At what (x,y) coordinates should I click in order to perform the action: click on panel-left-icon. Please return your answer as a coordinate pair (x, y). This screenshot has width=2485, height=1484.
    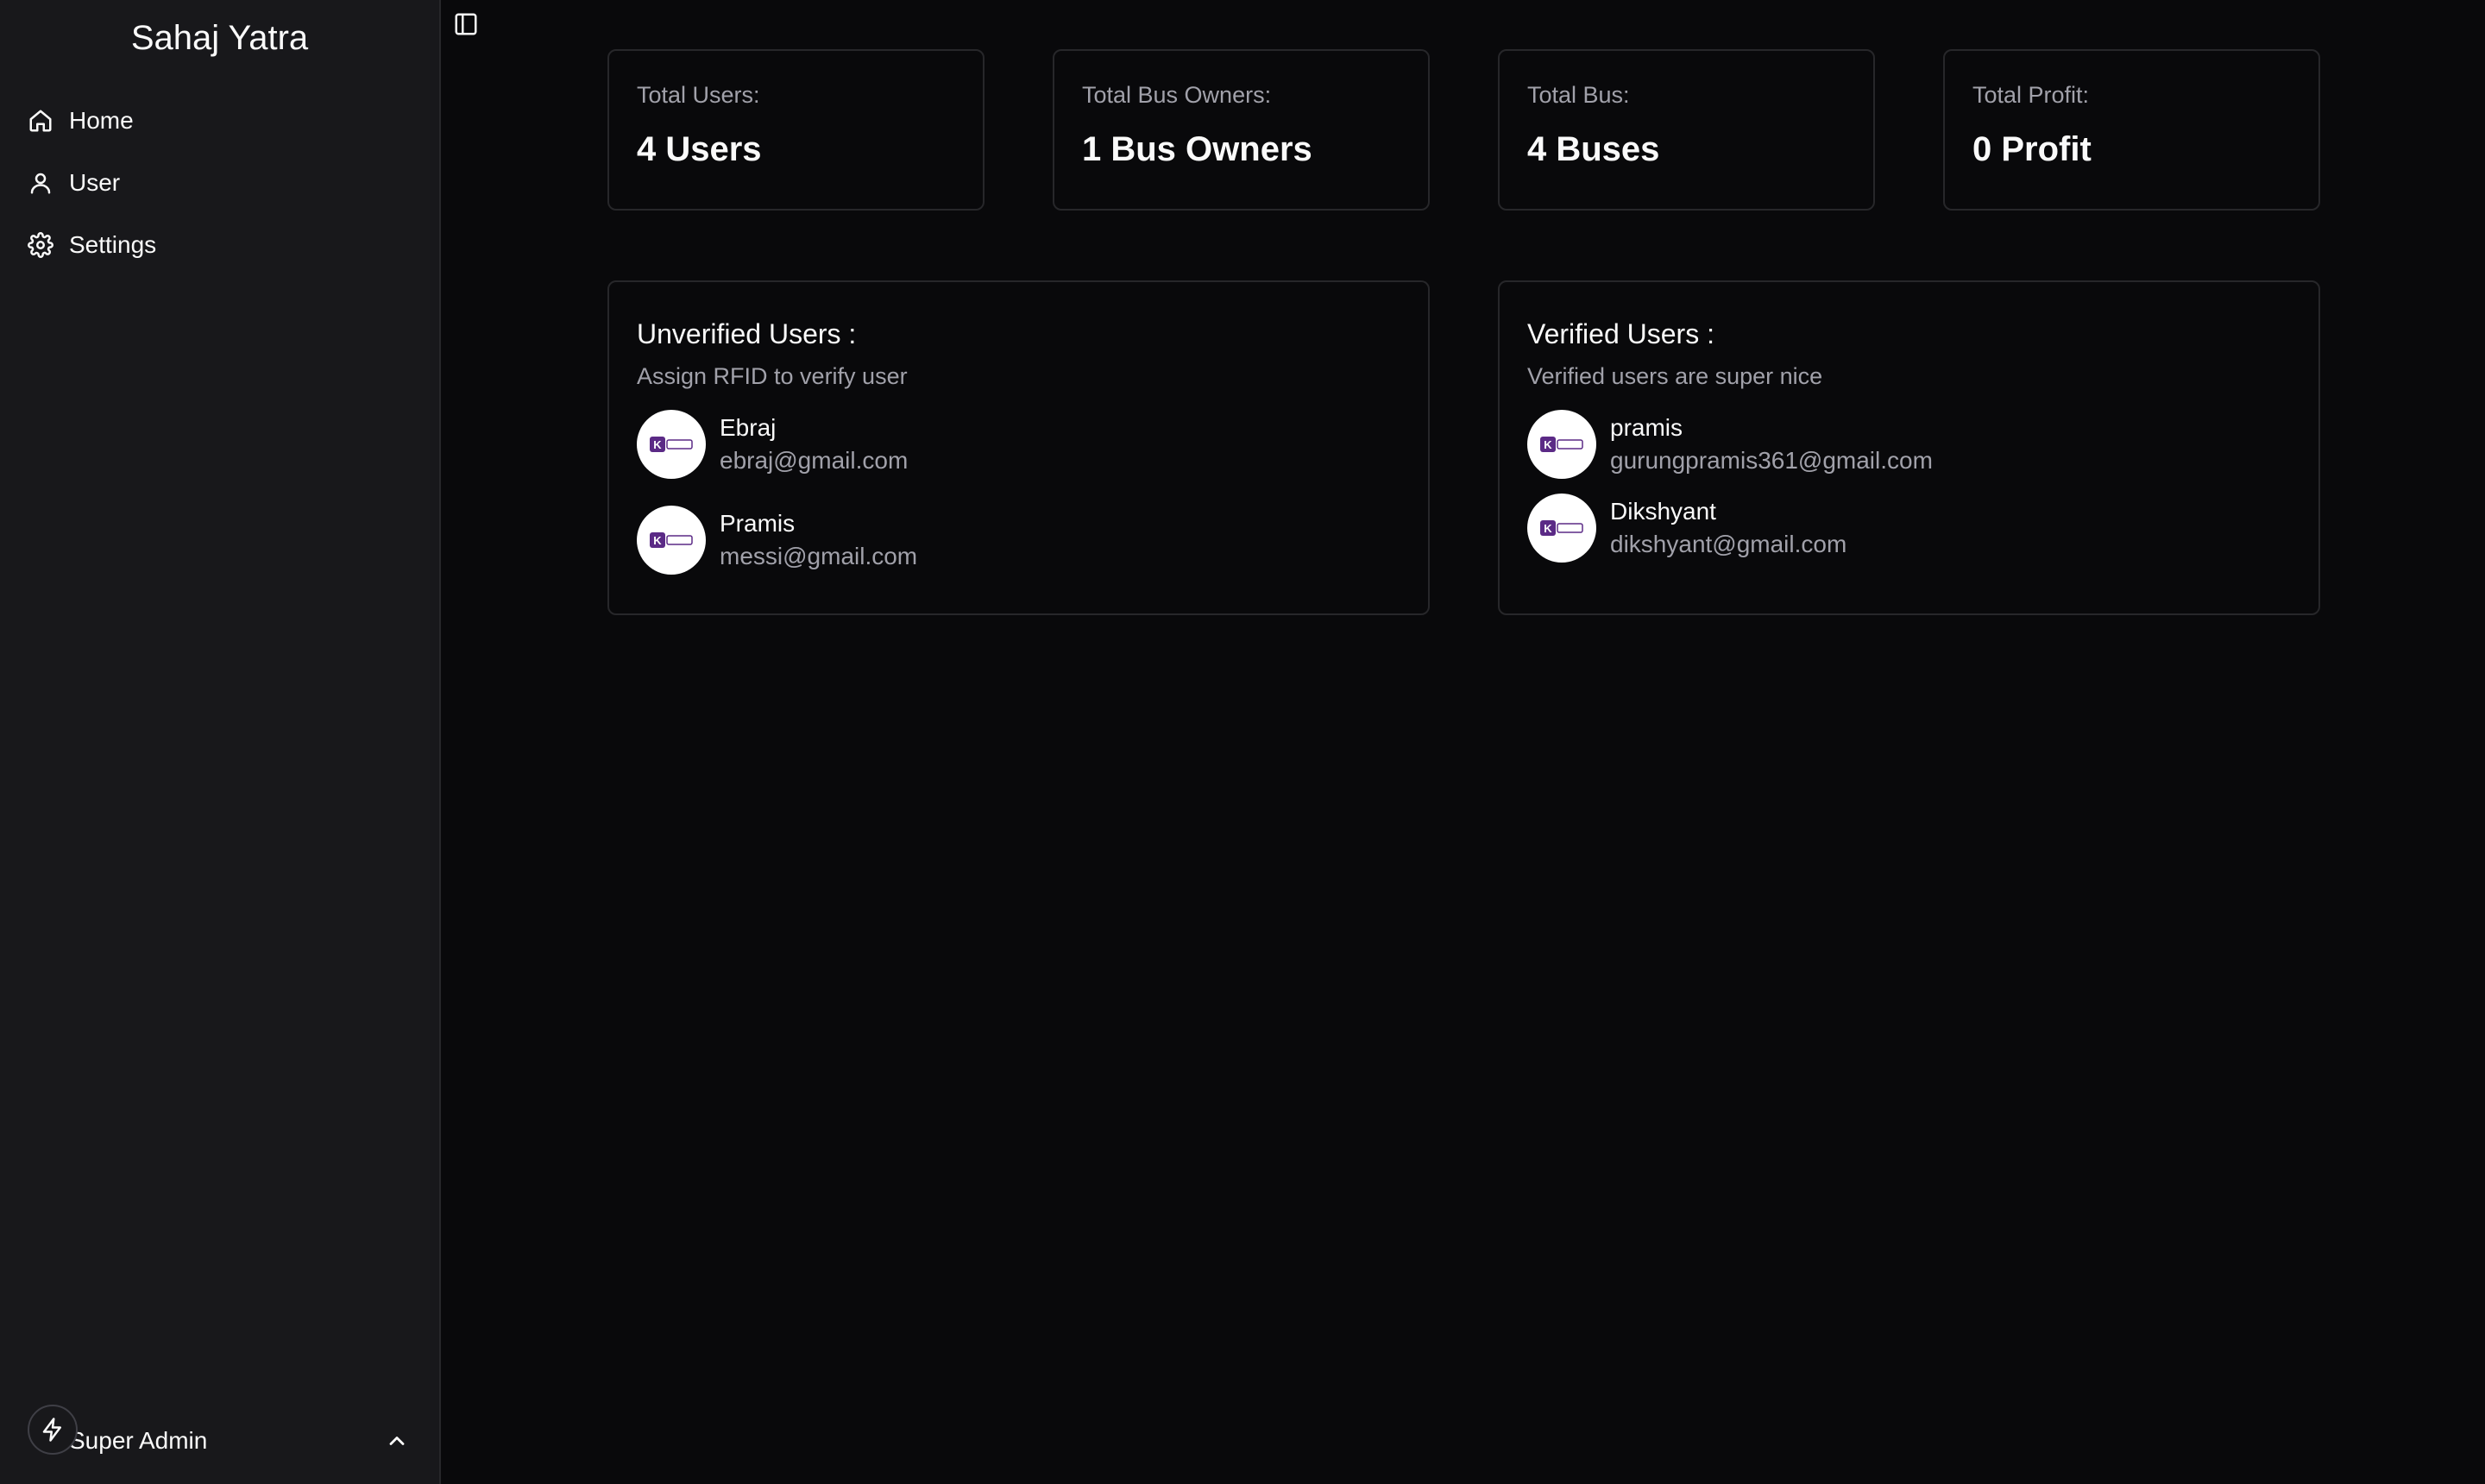
    Looking at the image, I should click on (466, 24).